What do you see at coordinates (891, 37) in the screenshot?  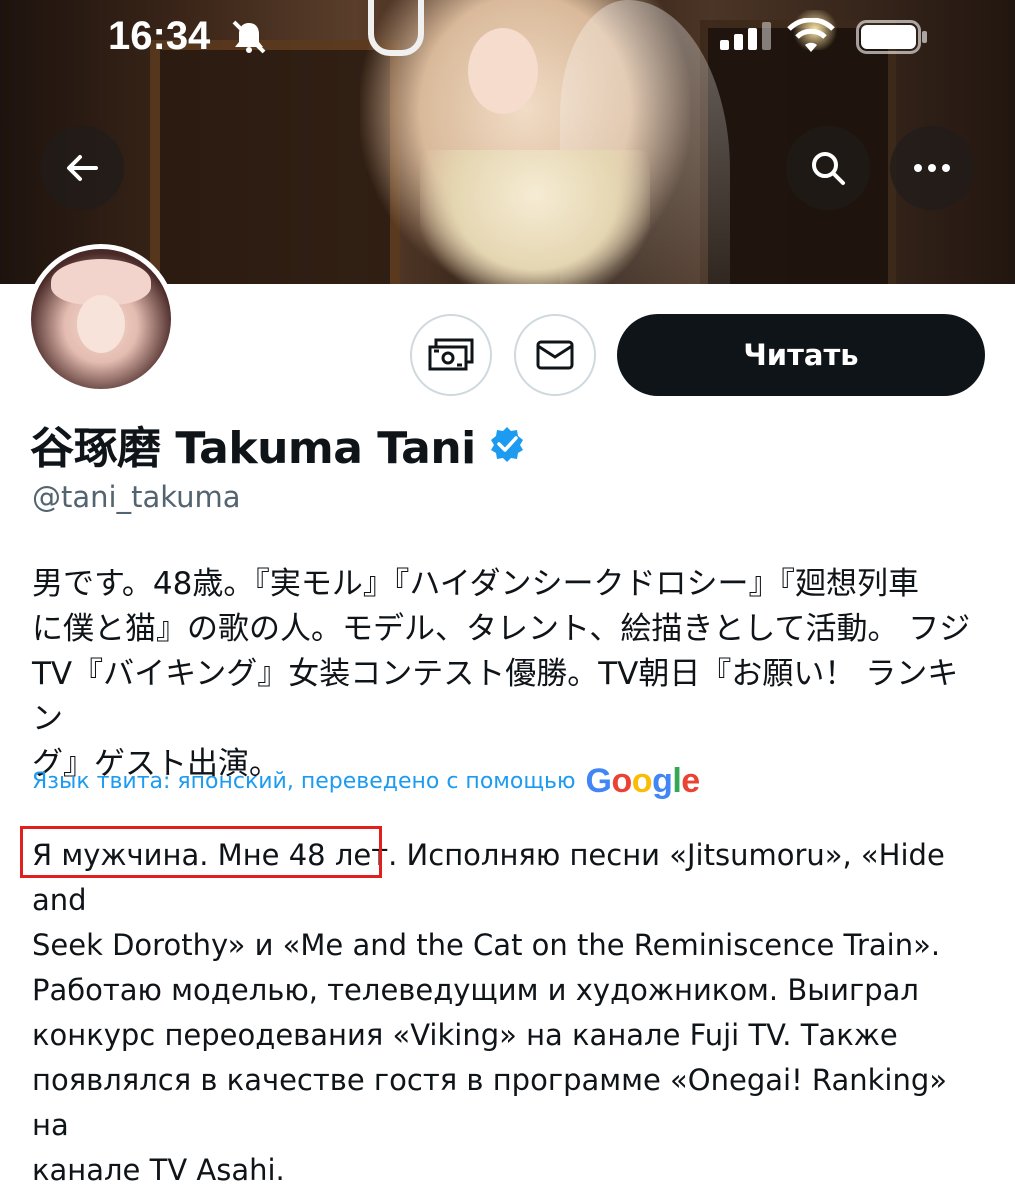 I see `battery-icon` at bounding box center [891, 37].